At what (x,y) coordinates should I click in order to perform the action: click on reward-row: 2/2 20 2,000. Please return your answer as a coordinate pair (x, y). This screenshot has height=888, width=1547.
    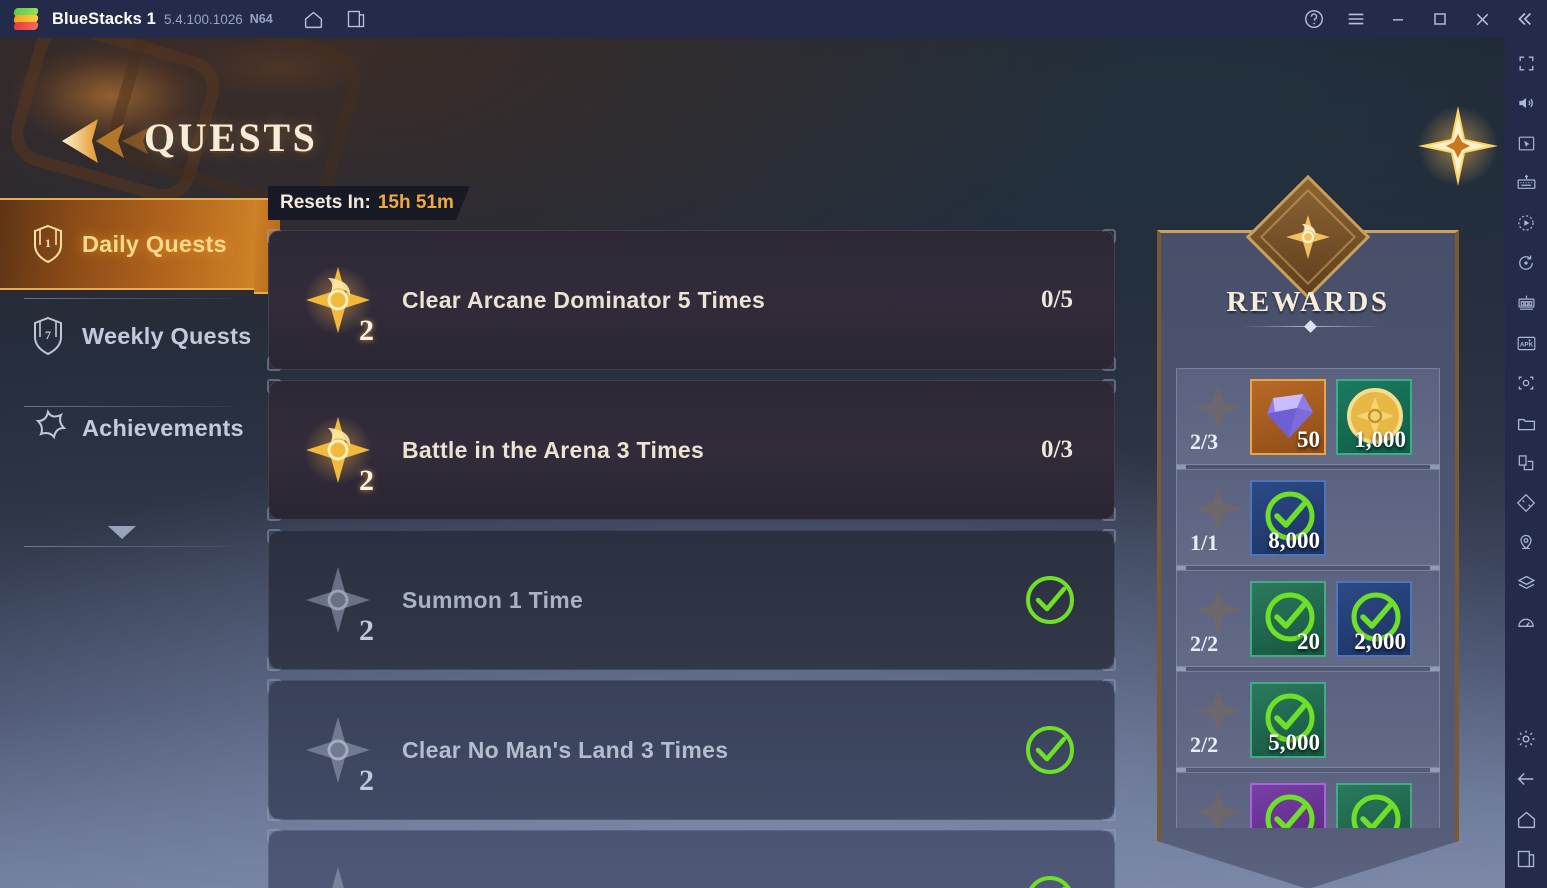
    Looking at the image, I should click on (1308, 618).